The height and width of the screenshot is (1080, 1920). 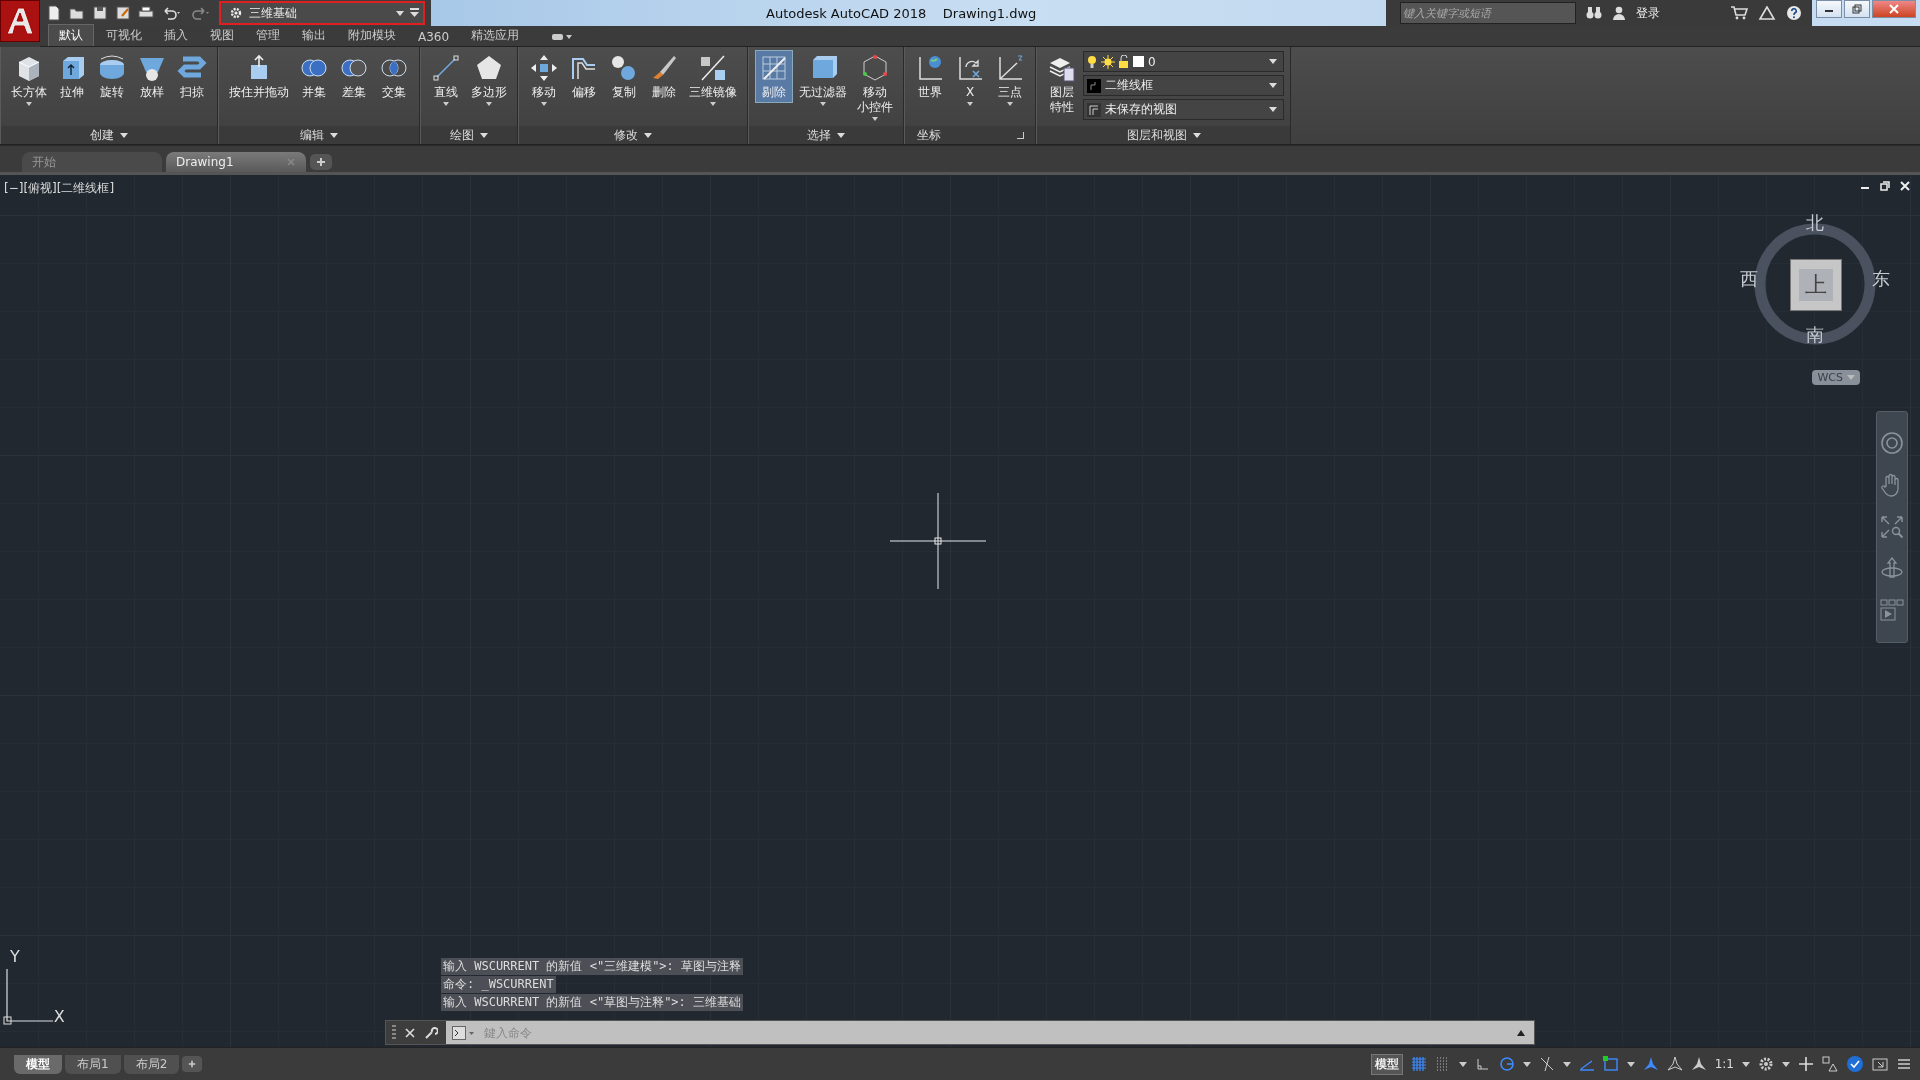 I want to click on ribbon-tab: 默认, so click(x=71, y=35).